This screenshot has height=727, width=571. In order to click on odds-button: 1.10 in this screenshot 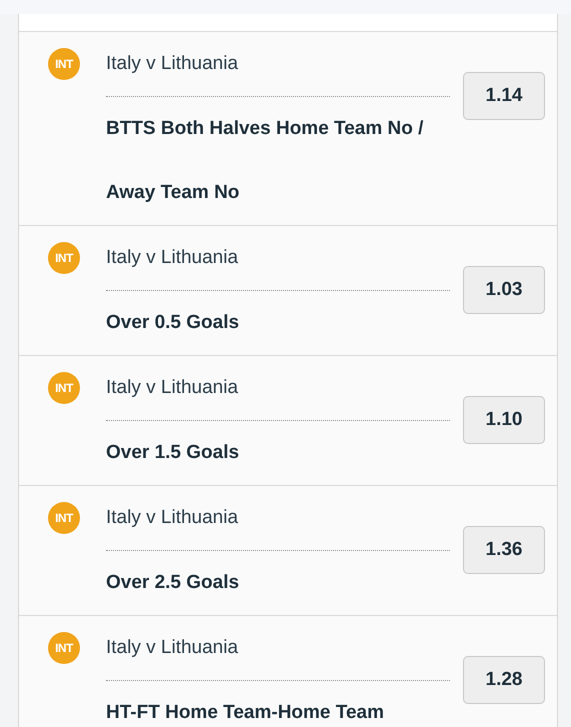, I will do `click(504, 420)`.